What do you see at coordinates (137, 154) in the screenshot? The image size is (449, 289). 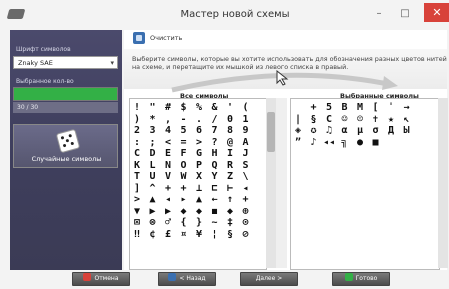 I see `symbol-cell: C` at bounding box center [137, 154].